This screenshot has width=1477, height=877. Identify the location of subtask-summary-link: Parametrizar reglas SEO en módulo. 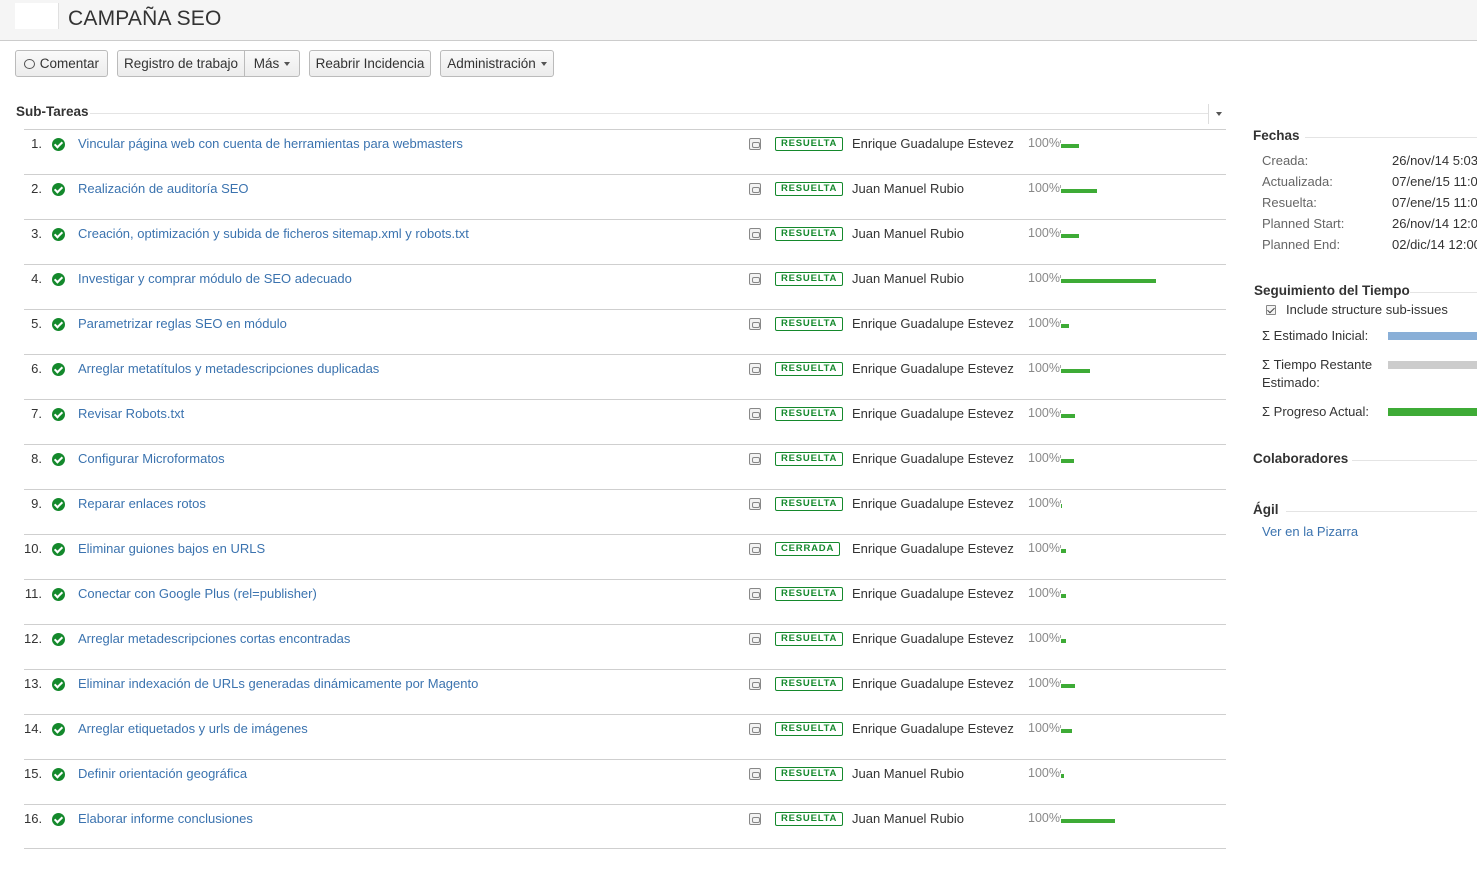
(182, 323).